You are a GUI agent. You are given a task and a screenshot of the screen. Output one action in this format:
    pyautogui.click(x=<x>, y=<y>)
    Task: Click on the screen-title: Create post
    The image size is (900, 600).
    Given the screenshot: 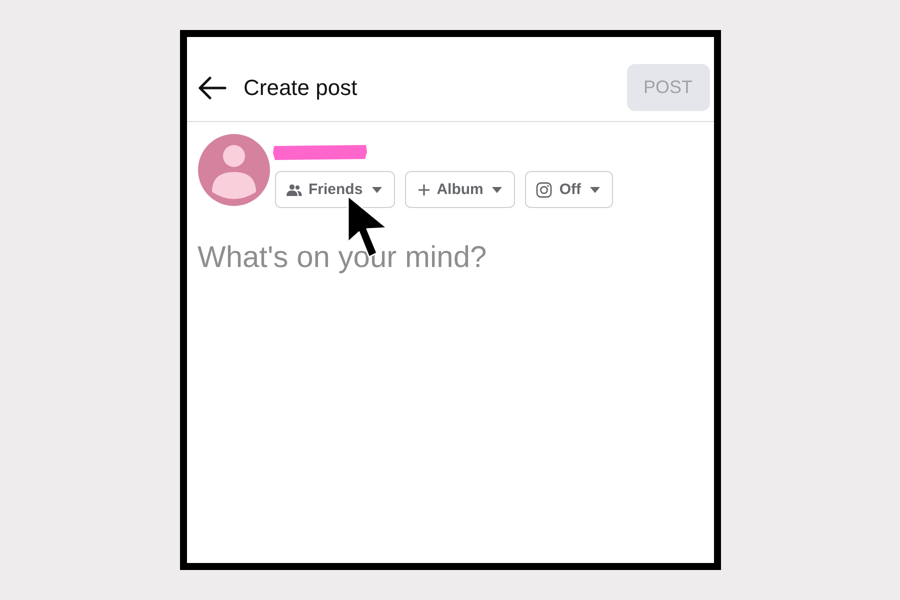 What is the action you would take?
    pyautogui.click(x=301, y=87)
    